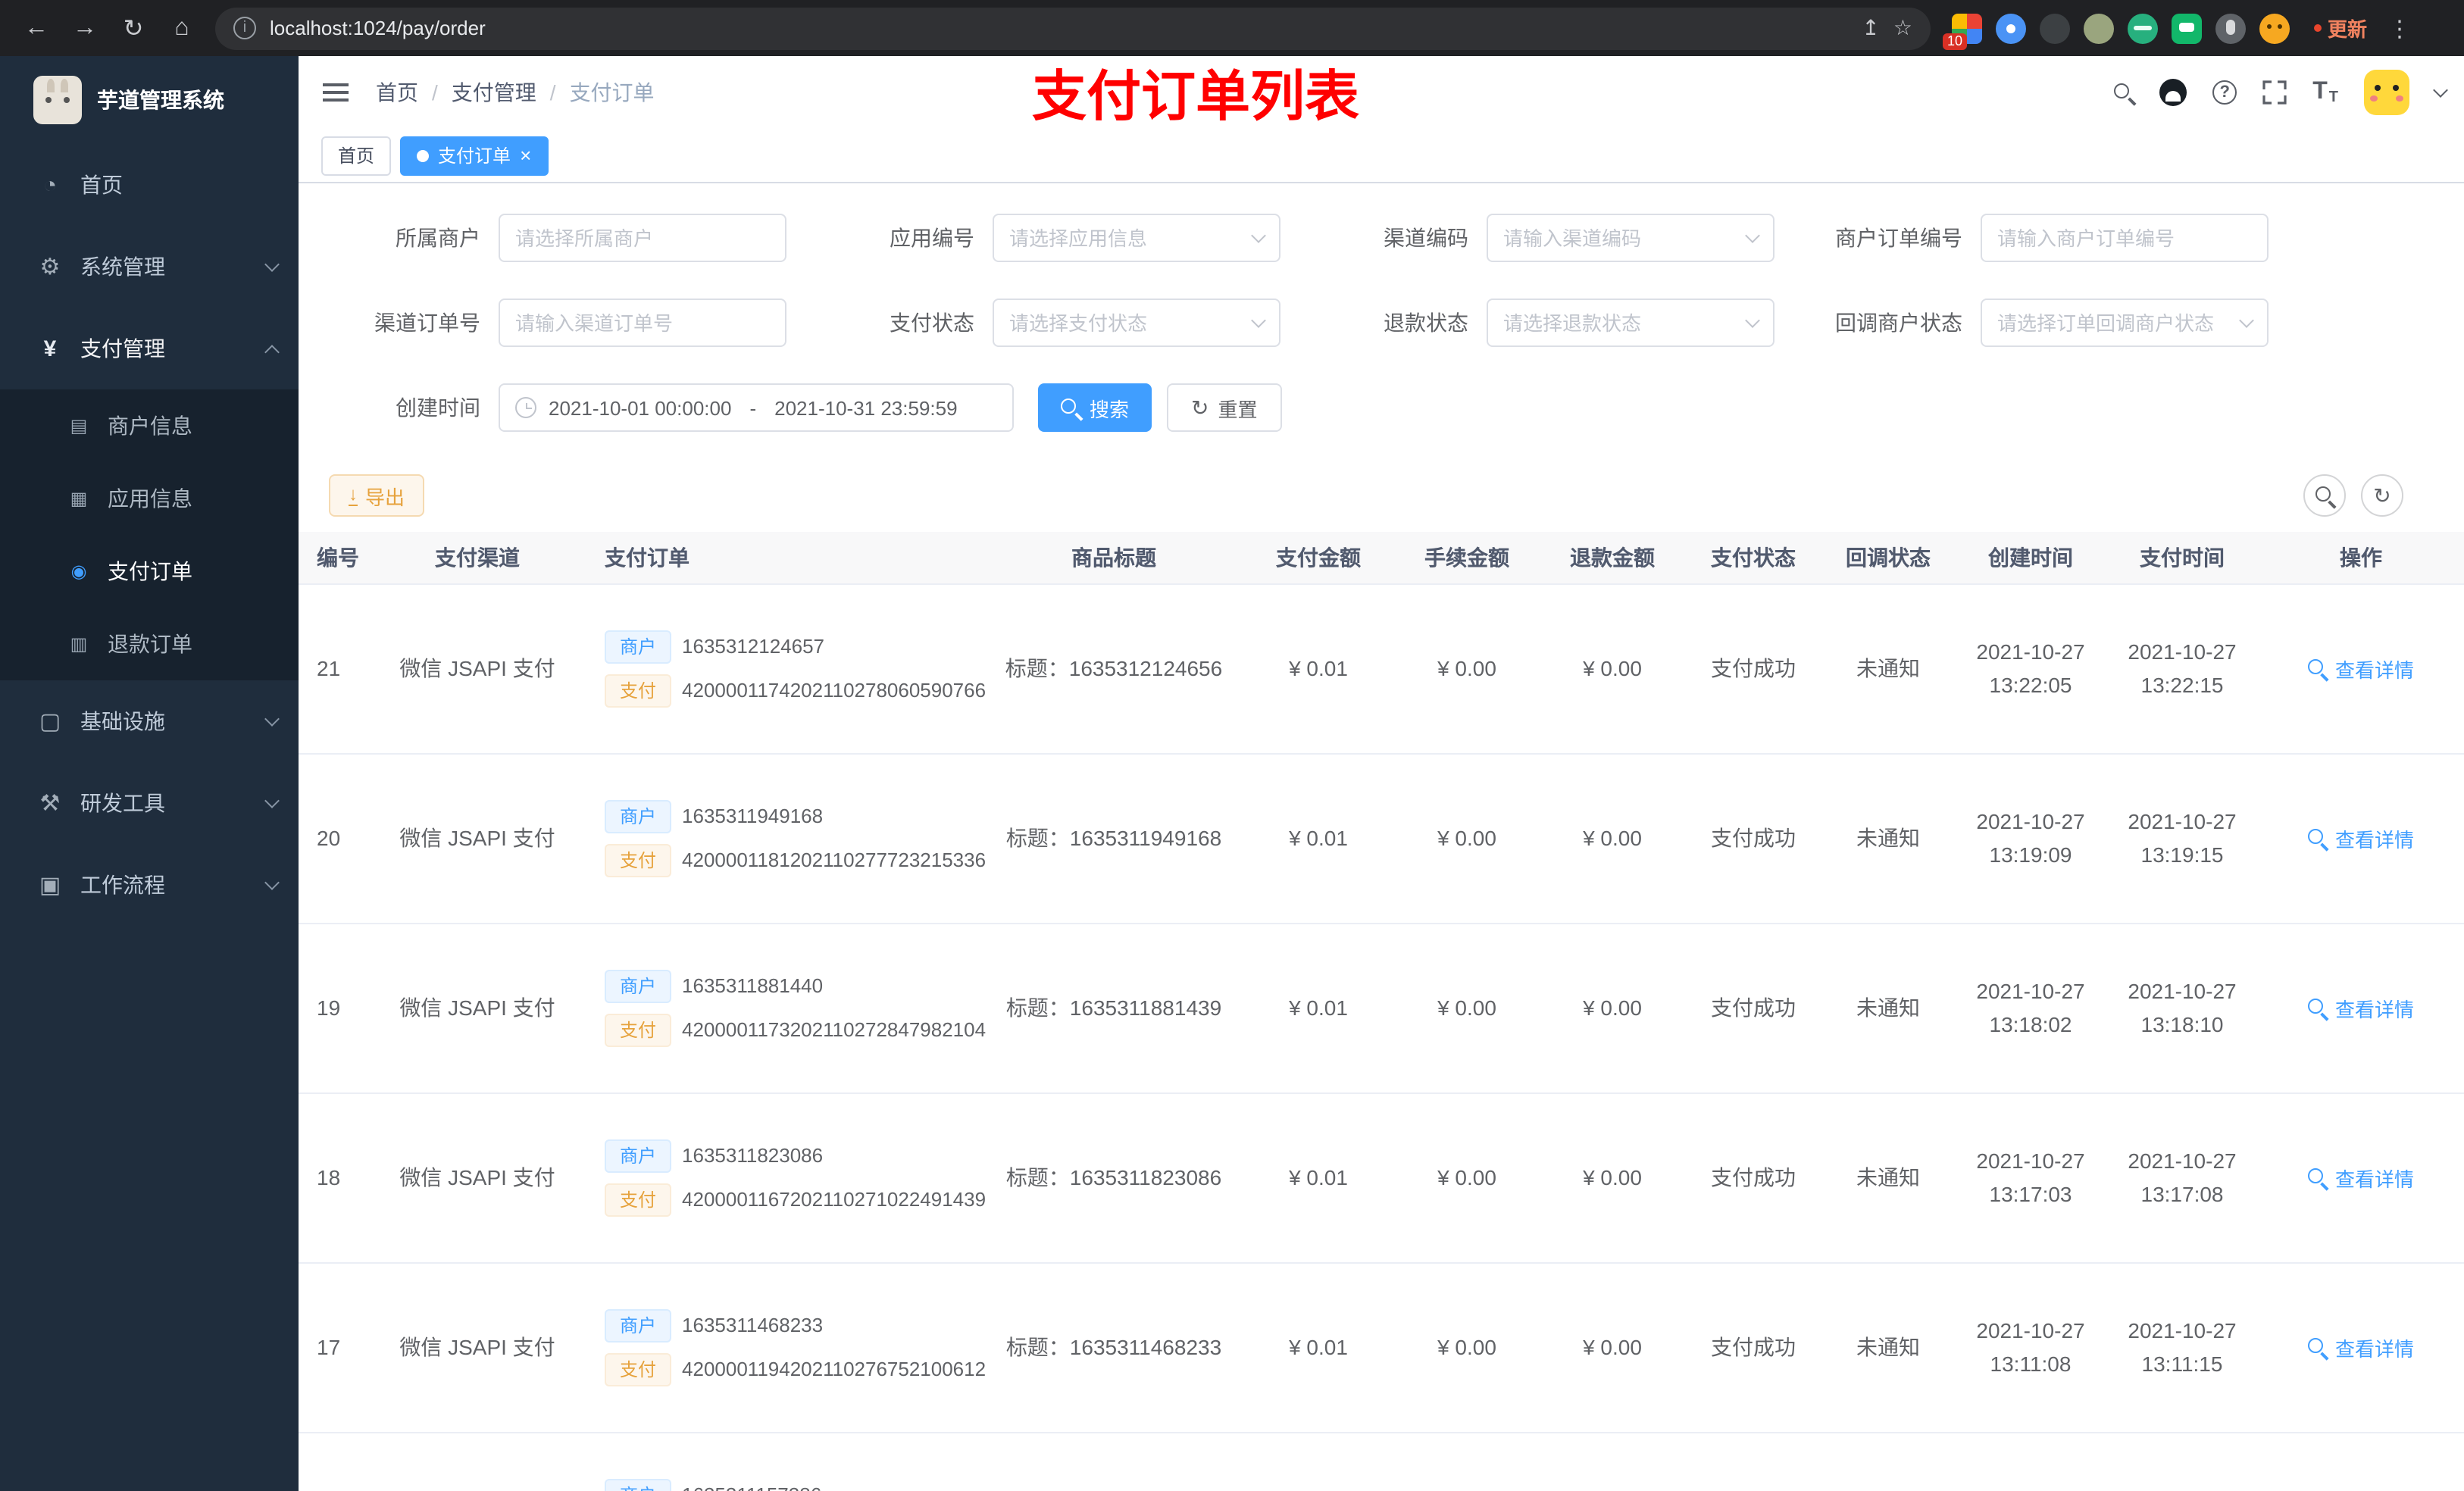  Describe the element at coordinates (272, 351) in the screenshot. I see `chevron-up-icon` at that location.